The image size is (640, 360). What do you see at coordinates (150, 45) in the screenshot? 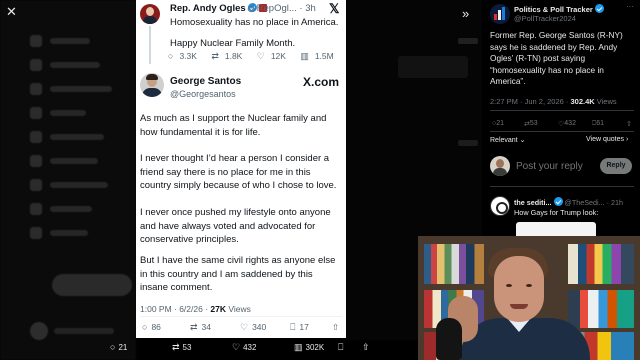
I see `thread-line` at bounding box center [150, 45].